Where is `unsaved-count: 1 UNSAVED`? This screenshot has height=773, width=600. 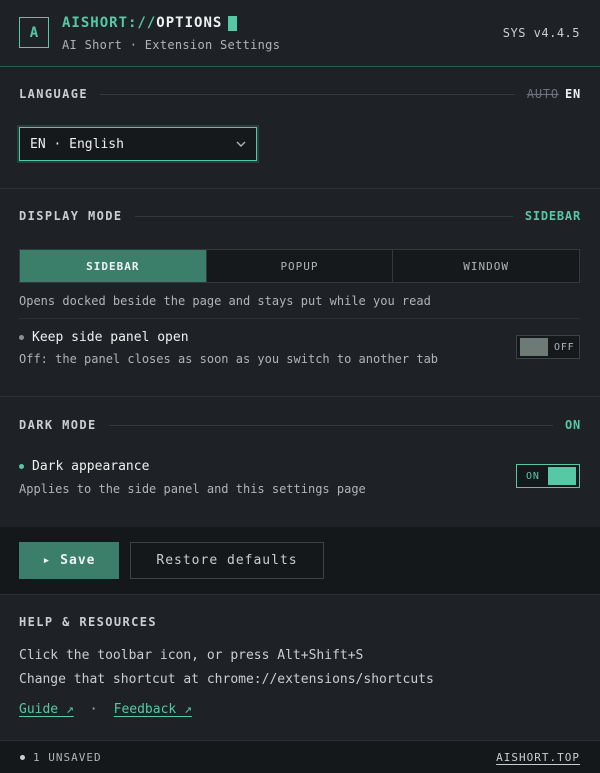
unsaved-count: 1 UNSAVED is located at coordinates (67, 757).